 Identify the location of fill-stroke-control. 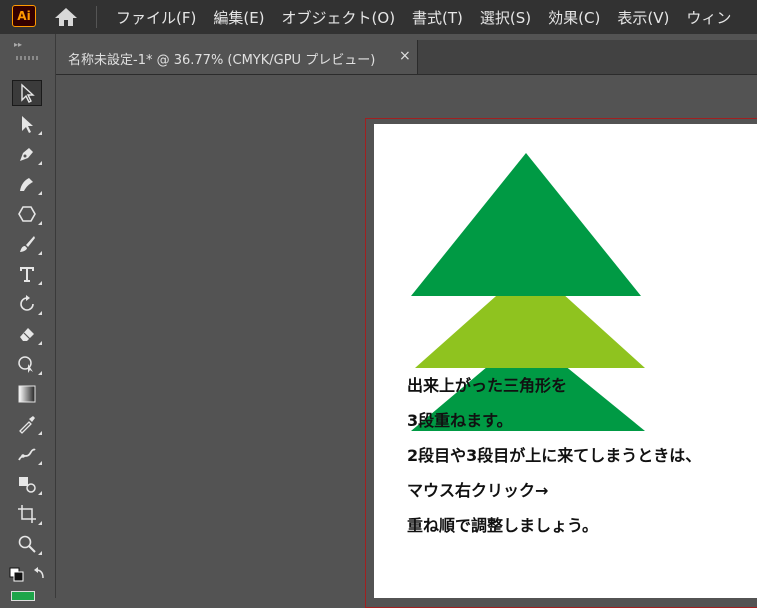
(28, 576).